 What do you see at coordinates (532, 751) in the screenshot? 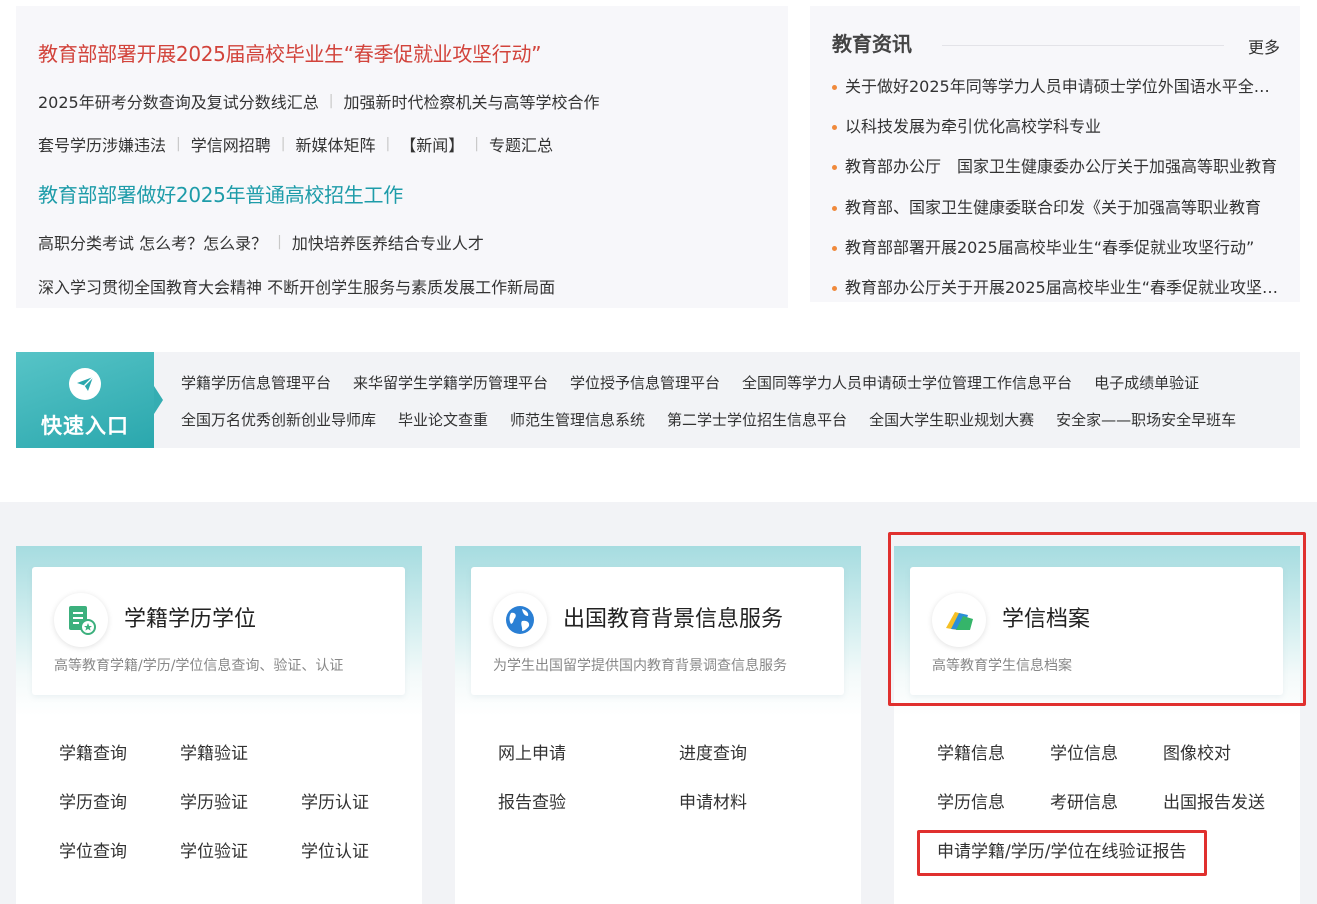
I see `service-link: 网上申请` at bounding box center [532, 751].